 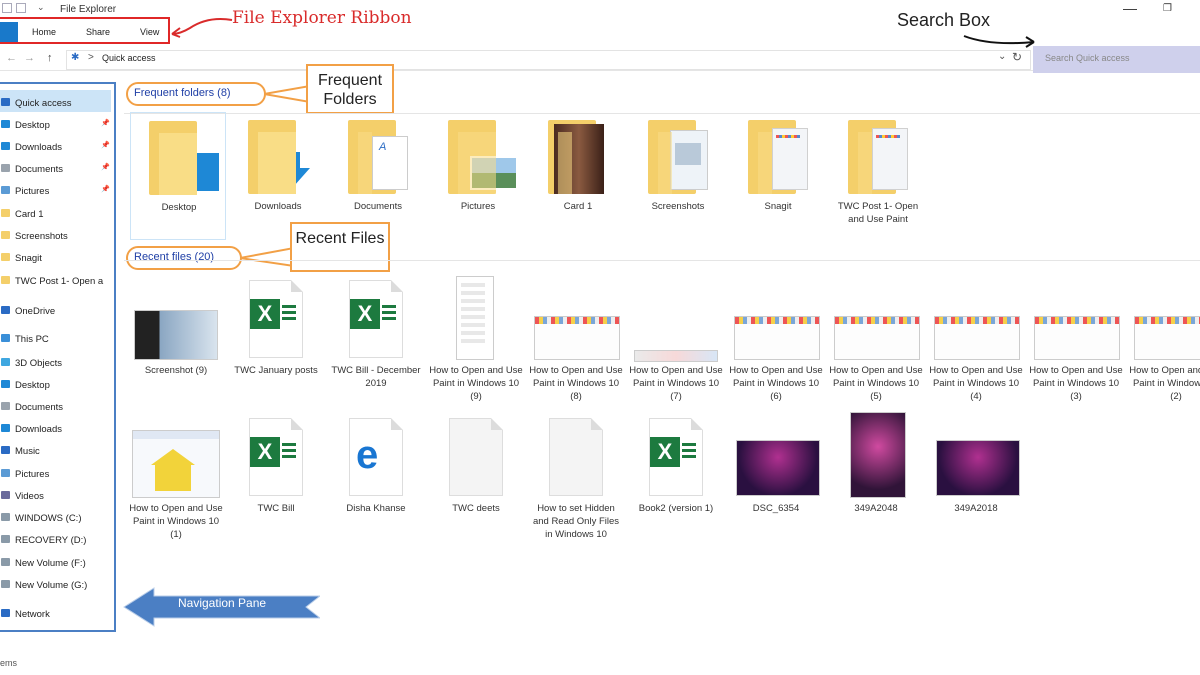 I want to click on nav-item: Pictures, so click(x=56, y=475).